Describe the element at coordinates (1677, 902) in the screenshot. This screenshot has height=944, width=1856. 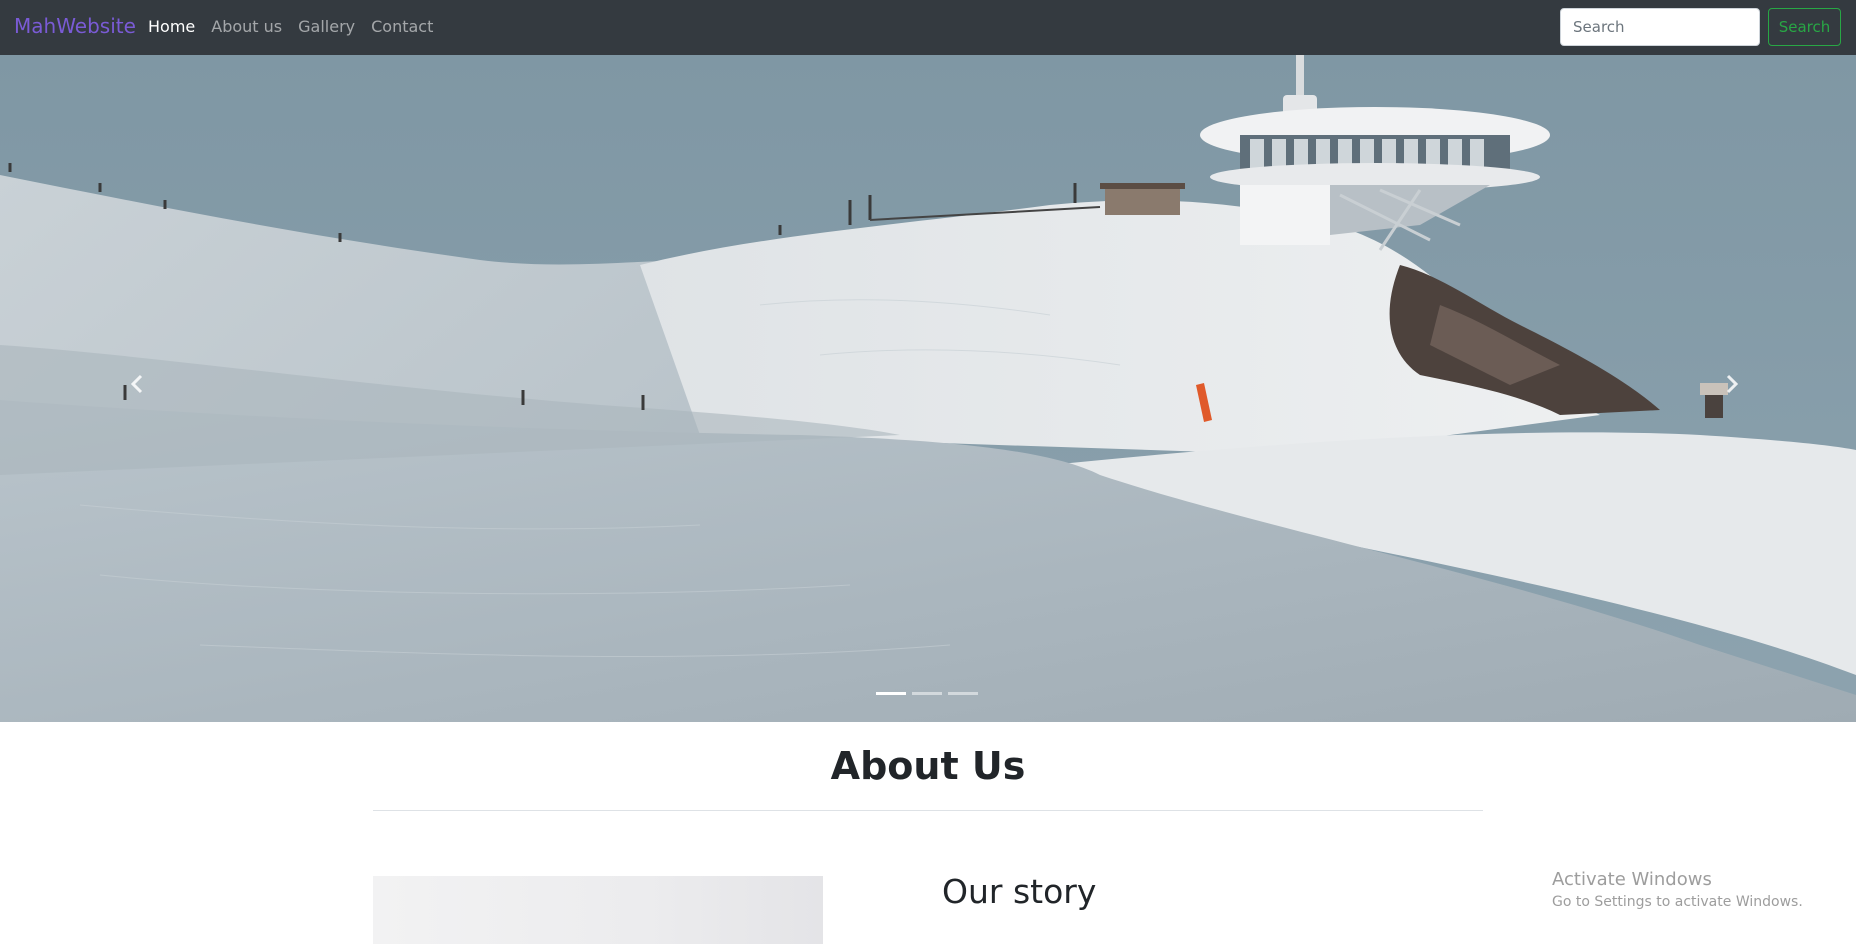
I see `watermark-subtitle: Go to Settings to activate Windows.` at that location.